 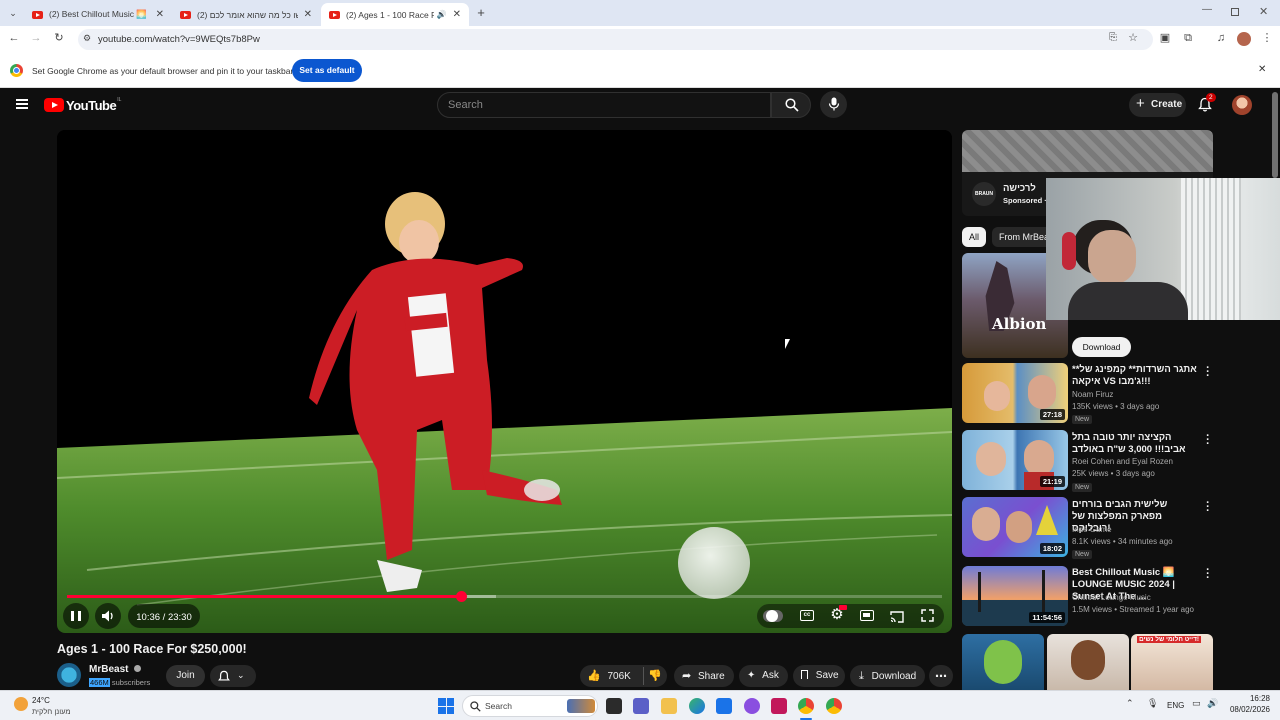 What do you see at coordinates (1087, 151) in the screenshot?
I see `ad-banner-image` at bounding box center [1087, 151].